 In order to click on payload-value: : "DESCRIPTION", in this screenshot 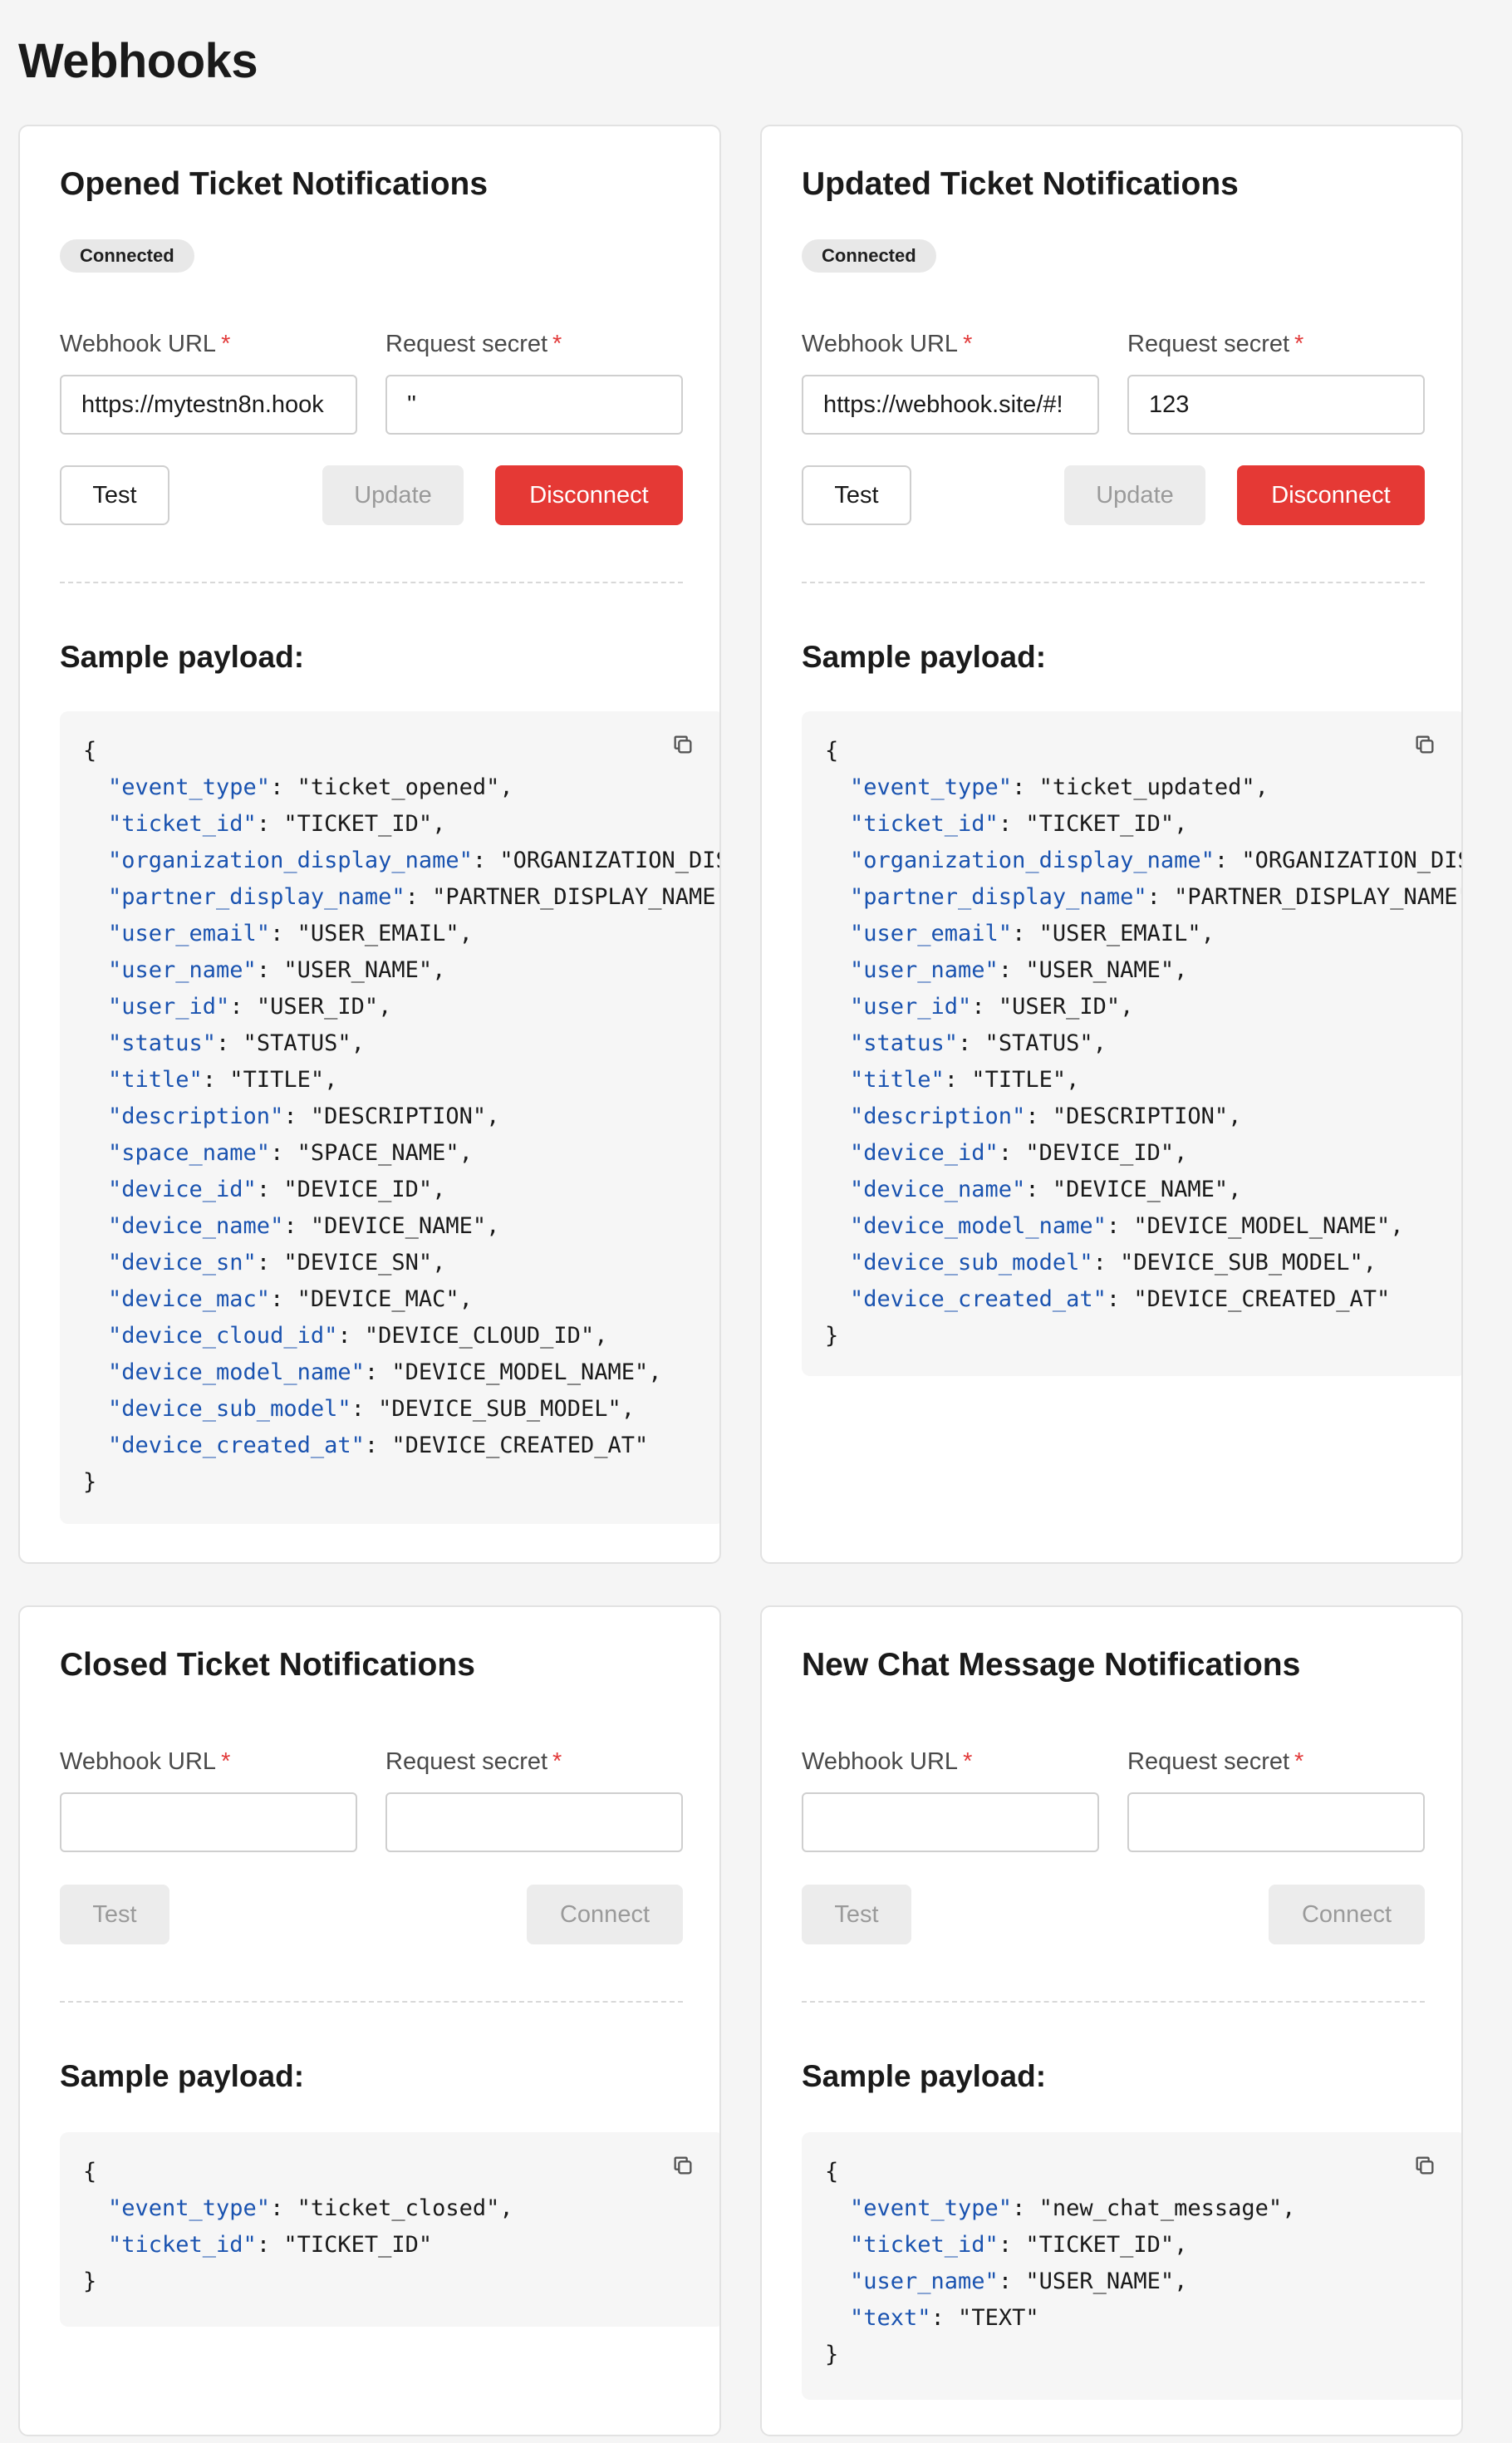, I will do `click(391, 1116)`.